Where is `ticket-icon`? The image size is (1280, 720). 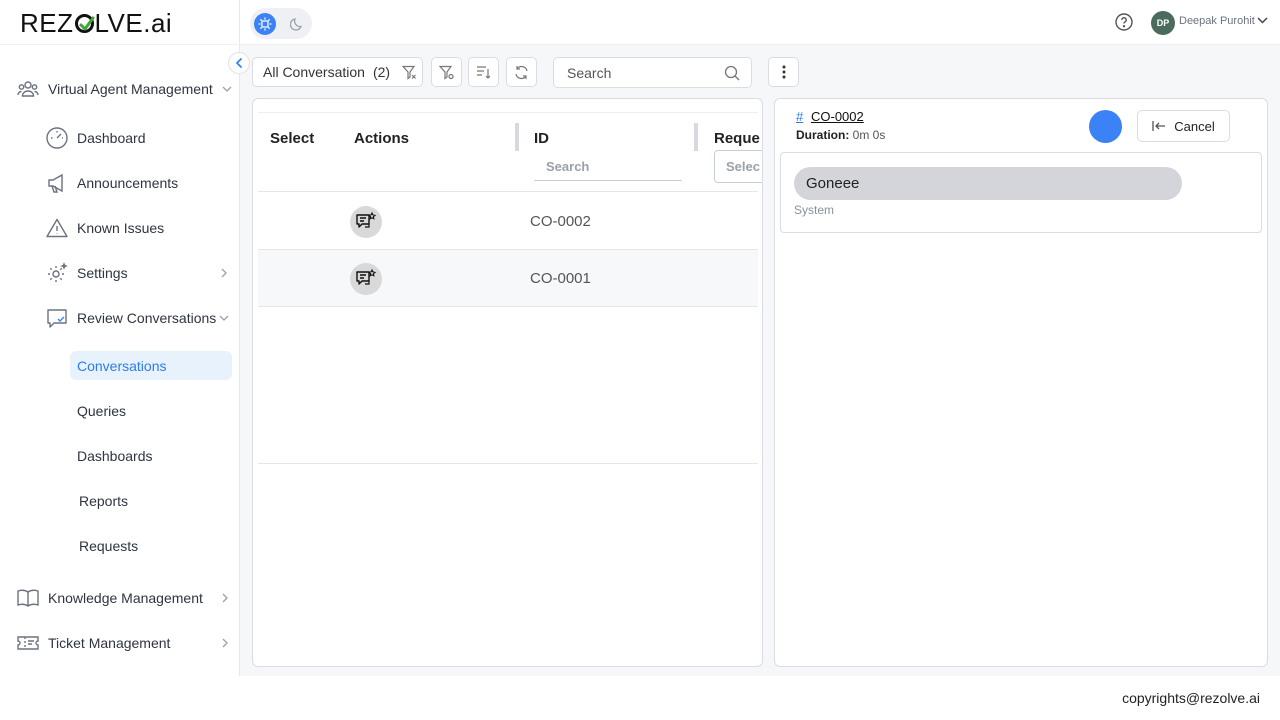 ticket-icon is located at coordinates (28, 643).